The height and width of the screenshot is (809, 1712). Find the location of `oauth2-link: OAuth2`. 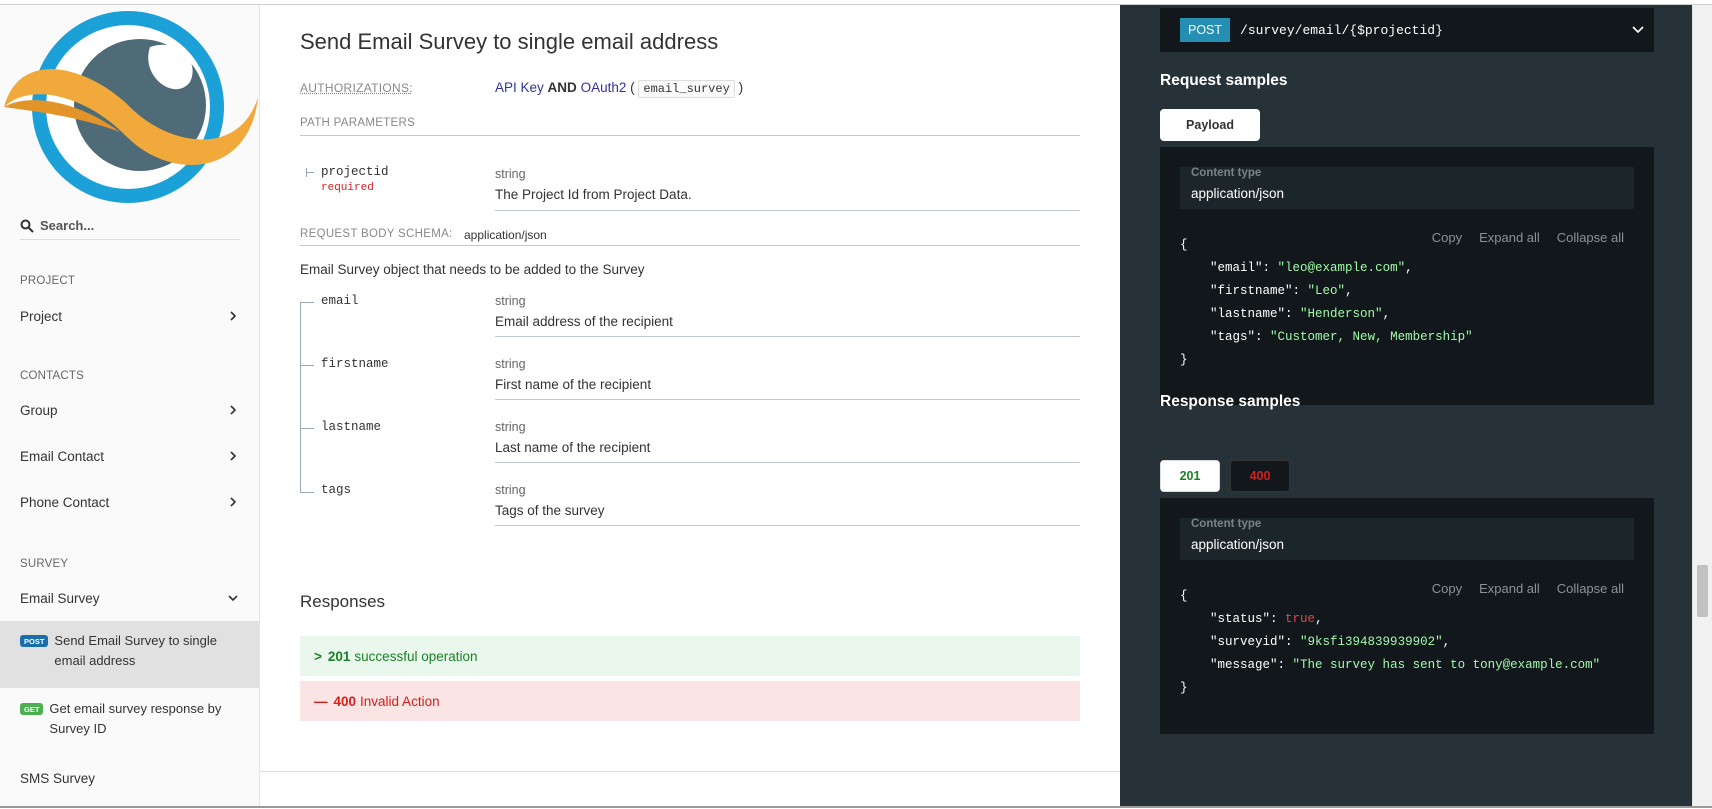

oauth2-link: OAuth2 is located at coordinates (604, 87).